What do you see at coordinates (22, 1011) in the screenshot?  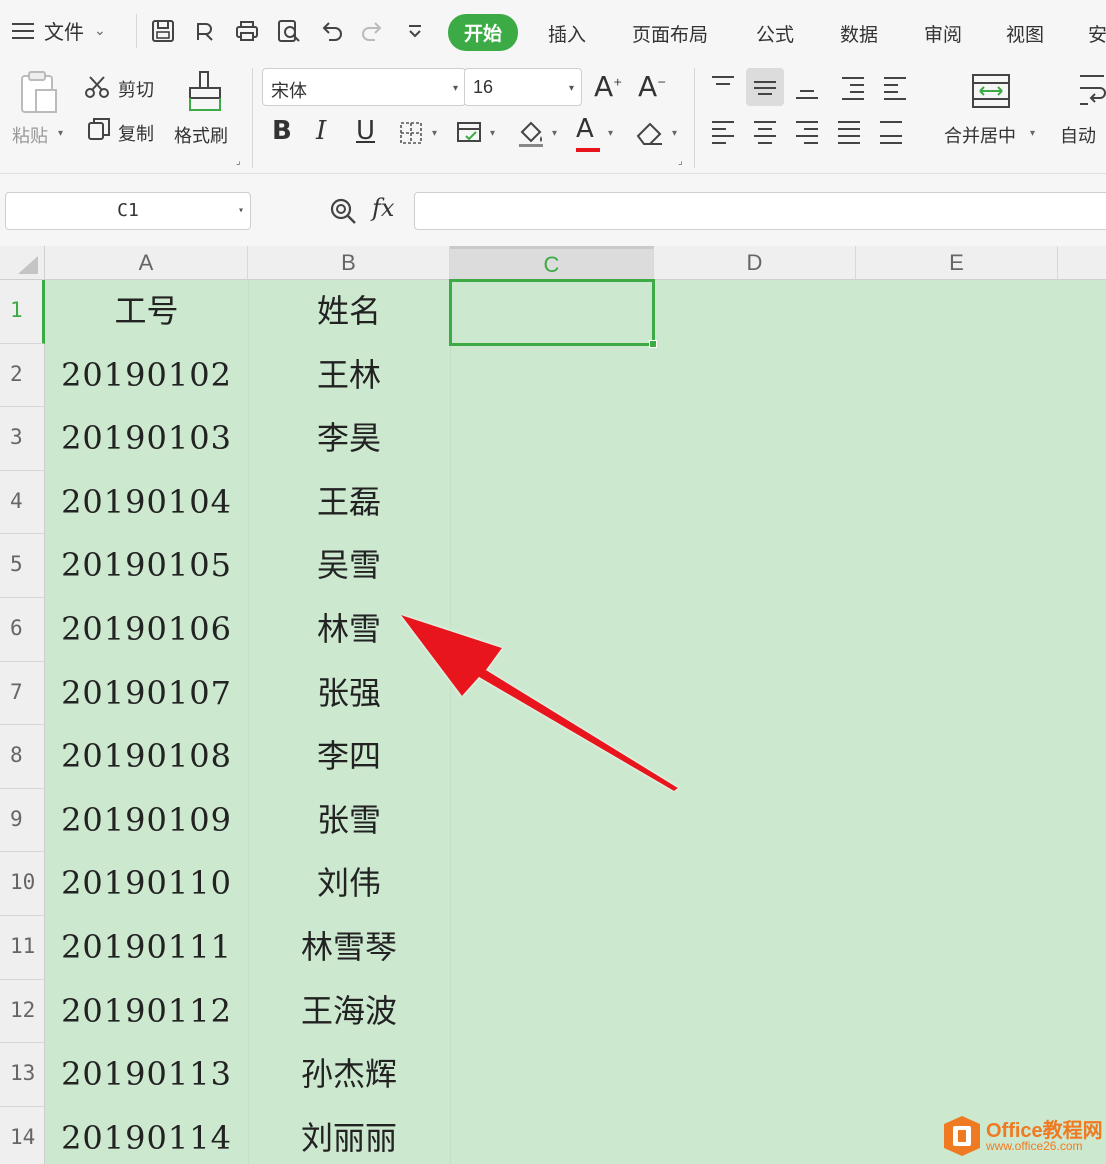 I see `row-header: 12` at bounding box center [22, 1011].